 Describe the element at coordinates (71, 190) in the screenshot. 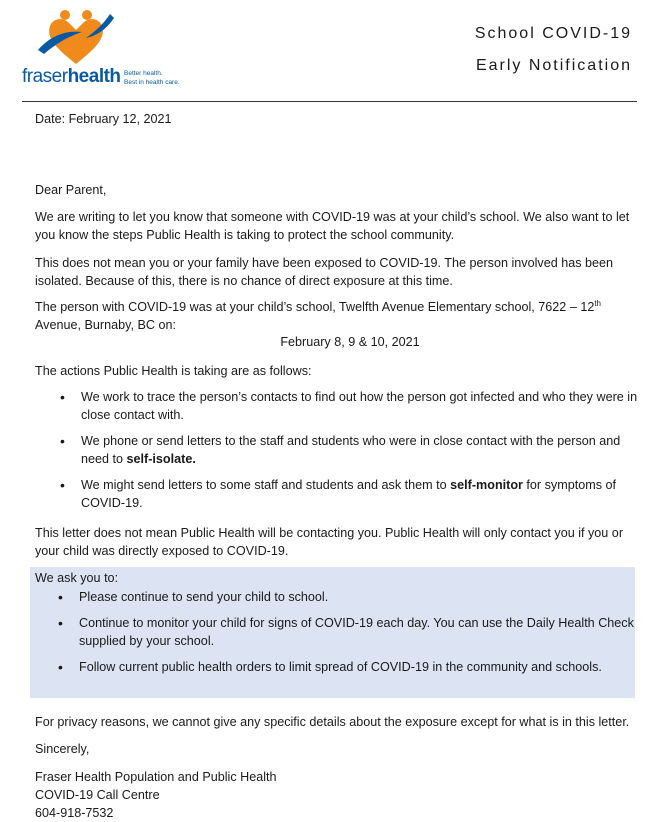

I see `greeting: Dear Parent,` at that location.